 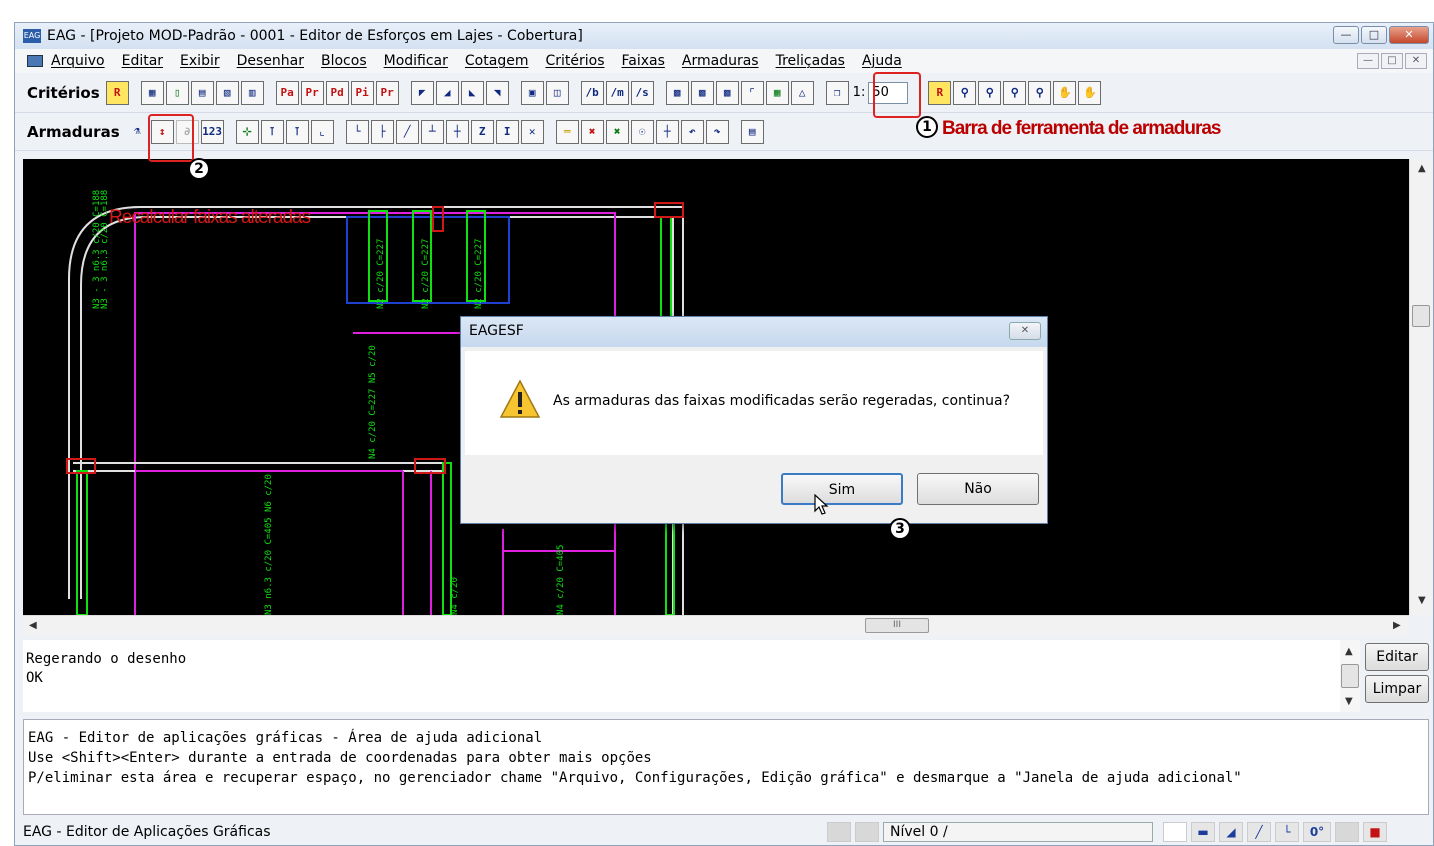 I want to click on numbering-button: 123, so click(x=212, y=131).